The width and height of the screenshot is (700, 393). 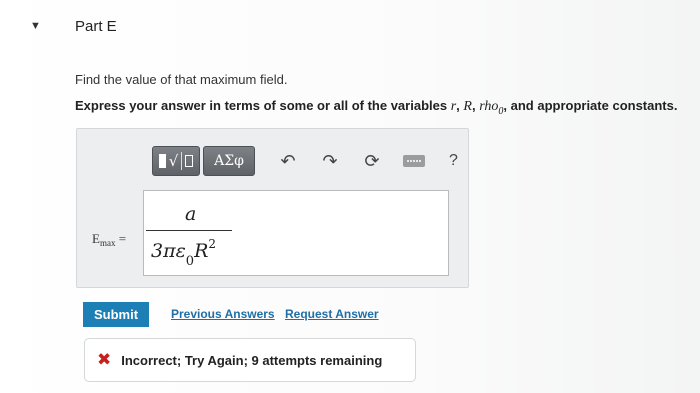 What do you see at coordinates (212, 244) in the screenshot?
I see `denominator-exponent: 2` at bounding box center [212, 244].